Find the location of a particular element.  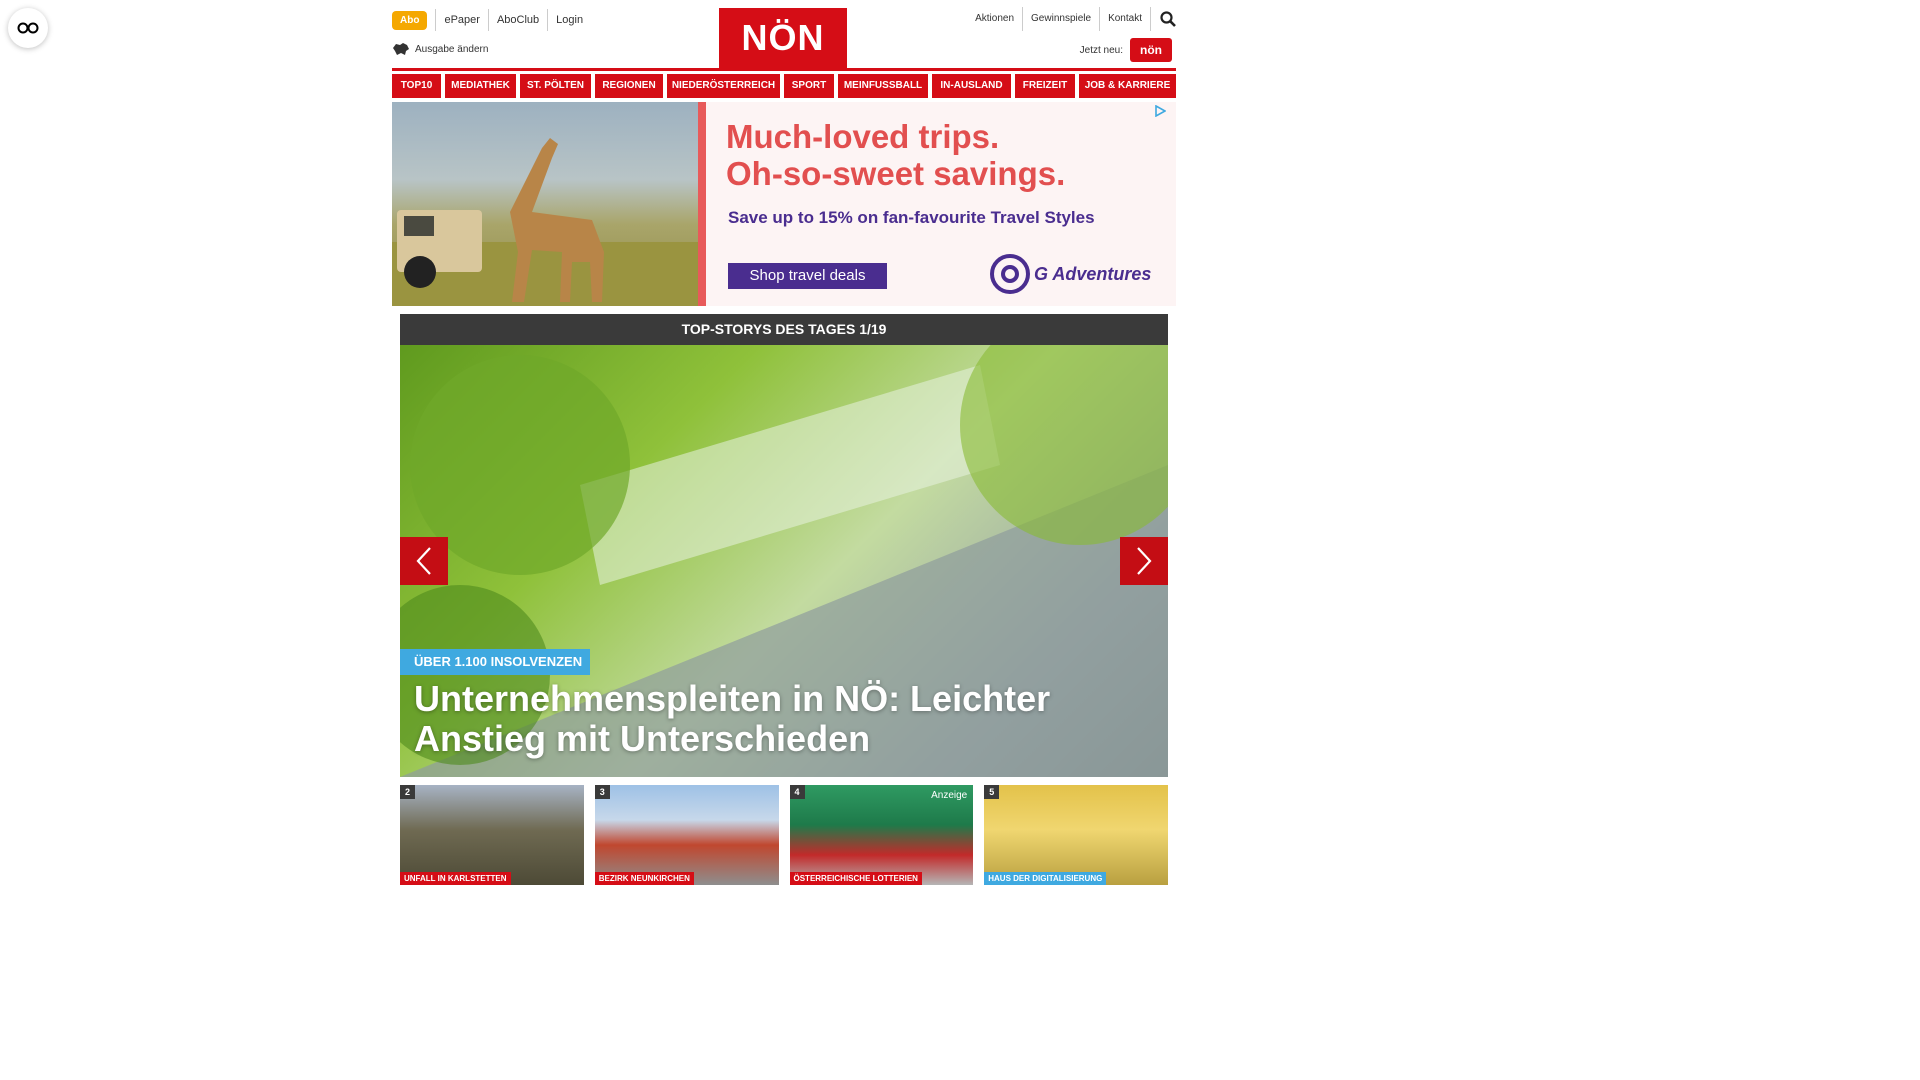

ad-headline: Much-loved trips. Oh-so-sweet savings. is located at coordinates (895, 155).